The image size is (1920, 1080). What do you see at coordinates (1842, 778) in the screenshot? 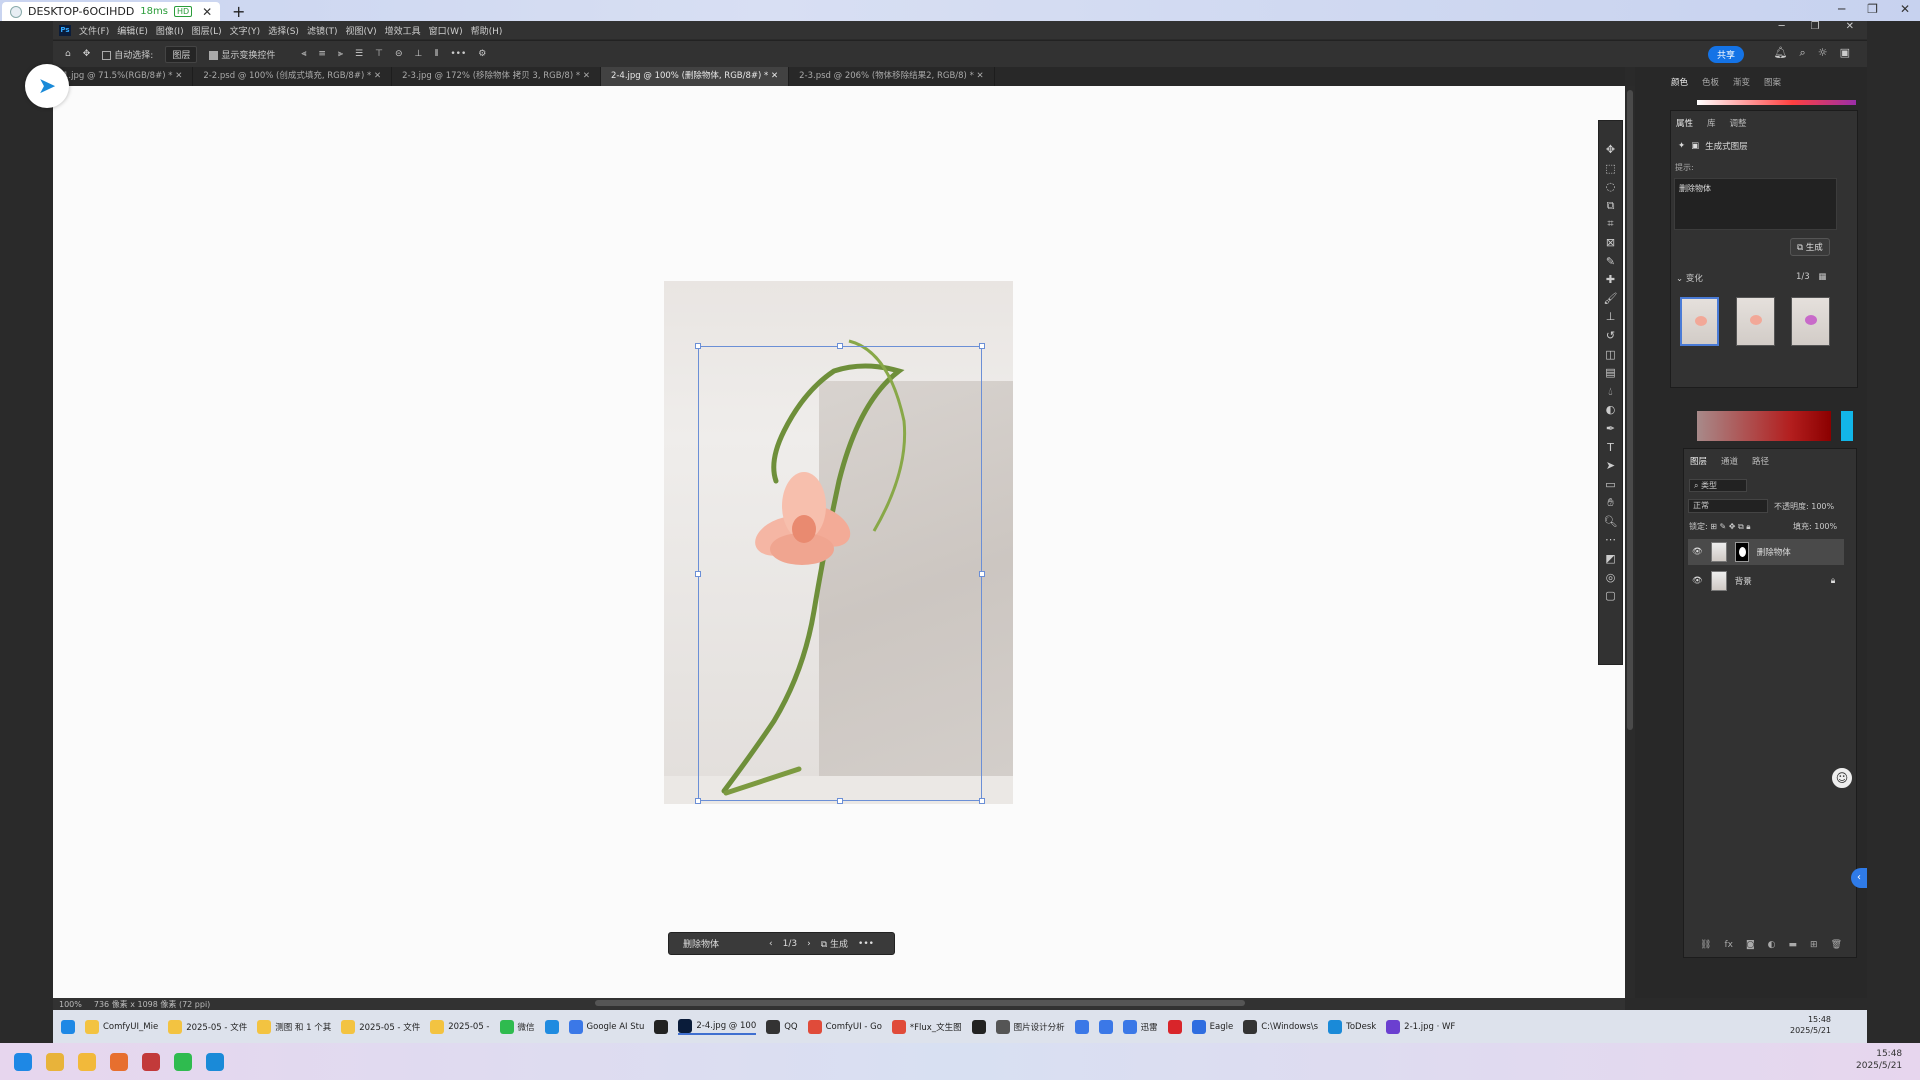
I see `avatar: ☺` at bounding box center [1842, 778].